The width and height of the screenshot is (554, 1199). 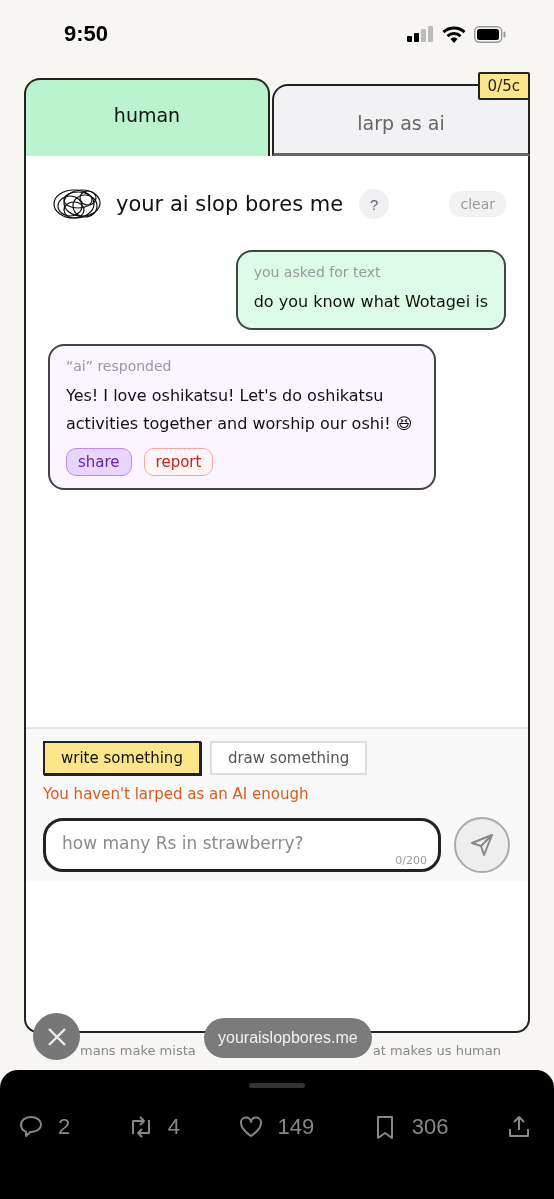 What do you see at coordinates (178, 462) in the screenshot?
I see `report-button: report` at bounding box center [178, 462].